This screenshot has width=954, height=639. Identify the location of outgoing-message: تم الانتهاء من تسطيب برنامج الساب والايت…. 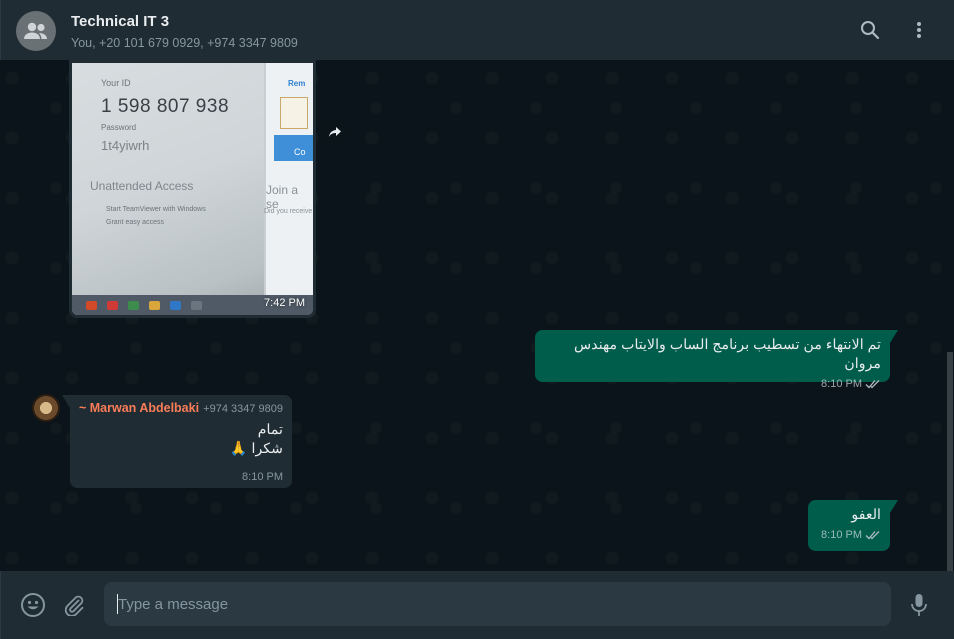
(716, 360).